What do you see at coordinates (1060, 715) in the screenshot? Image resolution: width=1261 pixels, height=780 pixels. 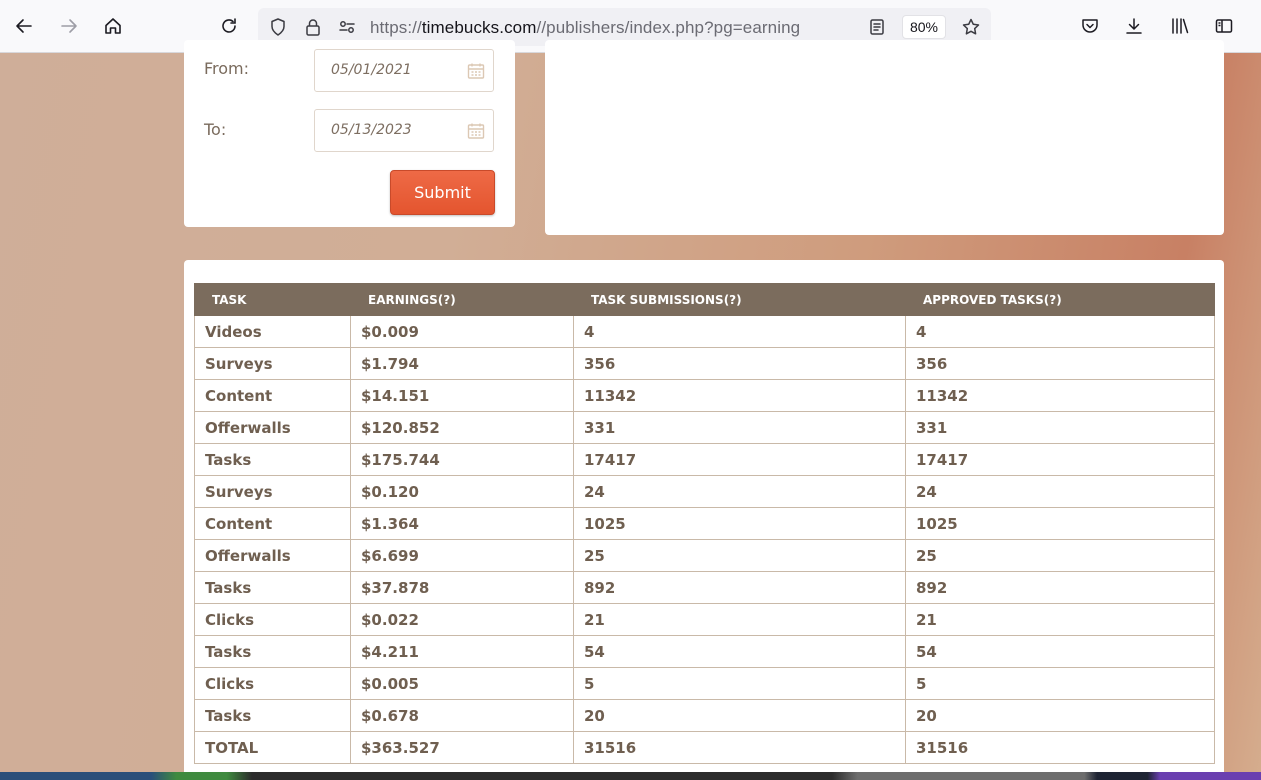 I see `approved-cell: 20` at bounding box center [1060, 715].